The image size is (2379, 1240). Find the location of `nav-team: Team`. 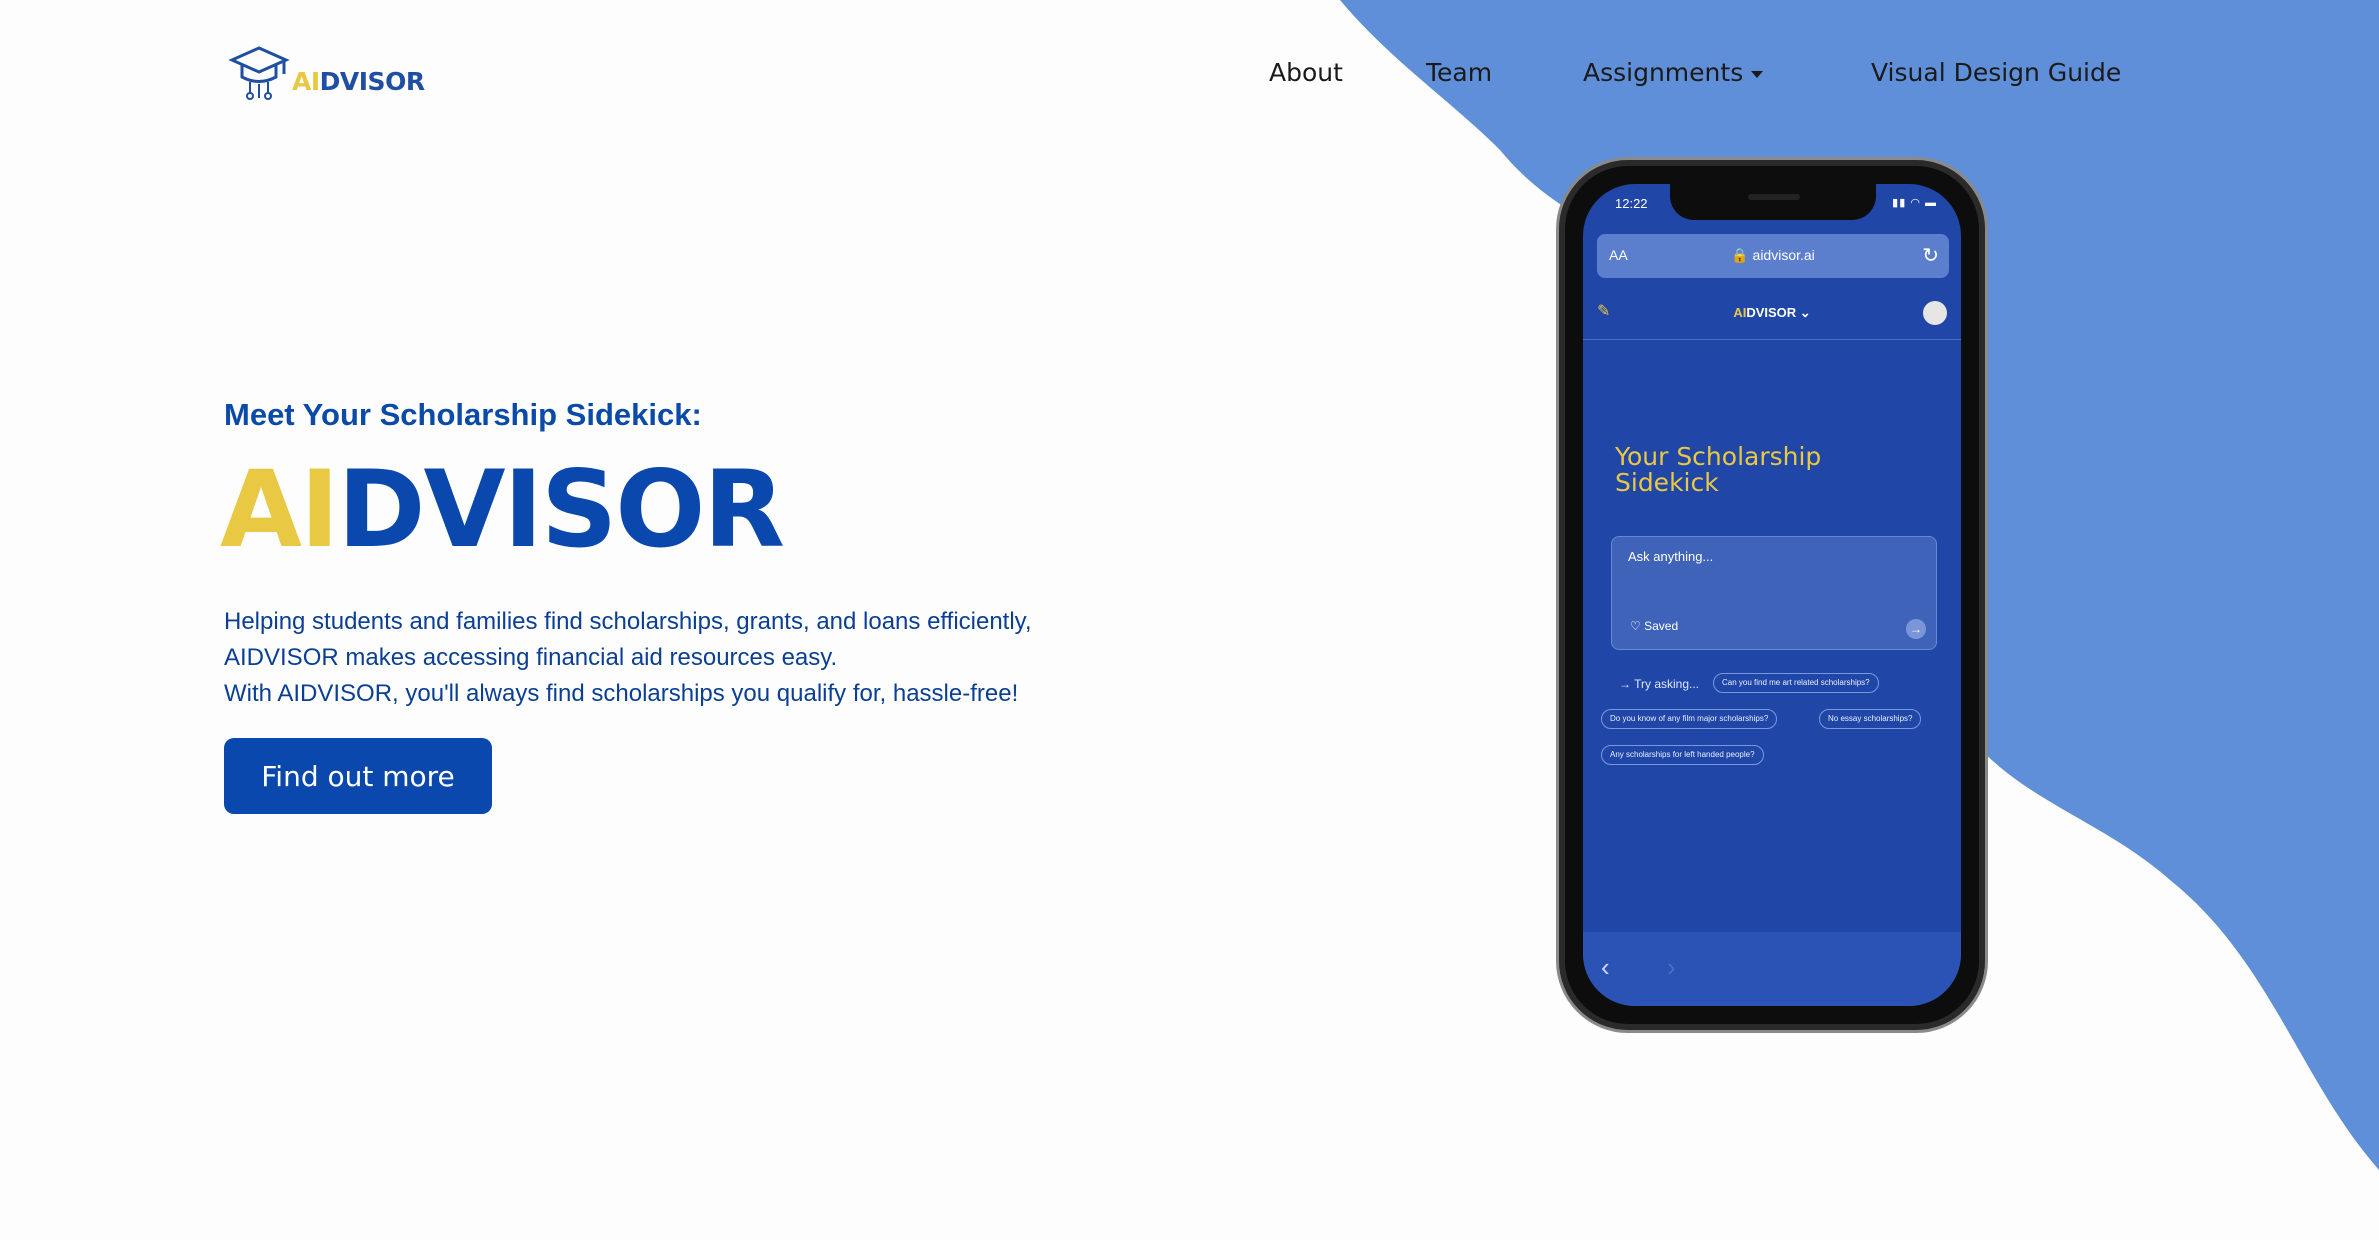

nav-team: Team is located at coordinates (1459, 72).